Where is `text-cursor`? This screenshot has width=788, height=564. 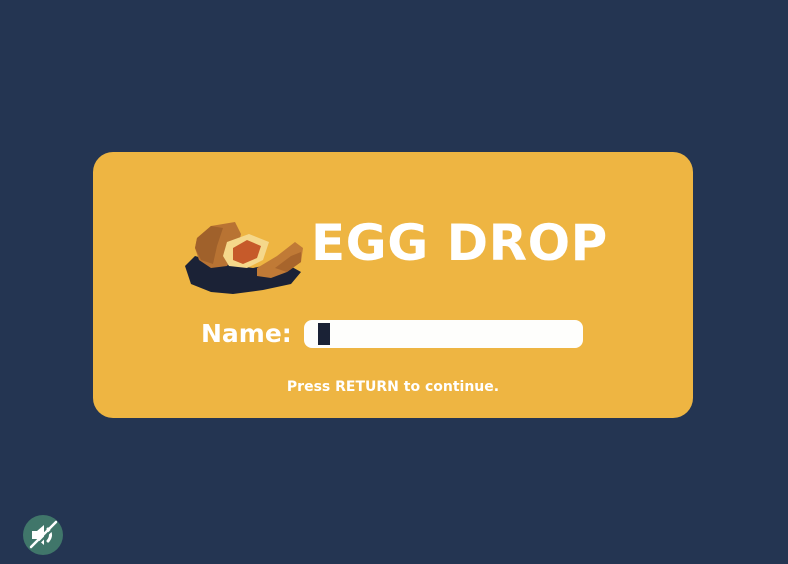 text-cursor is located at coordinates (324, 334).